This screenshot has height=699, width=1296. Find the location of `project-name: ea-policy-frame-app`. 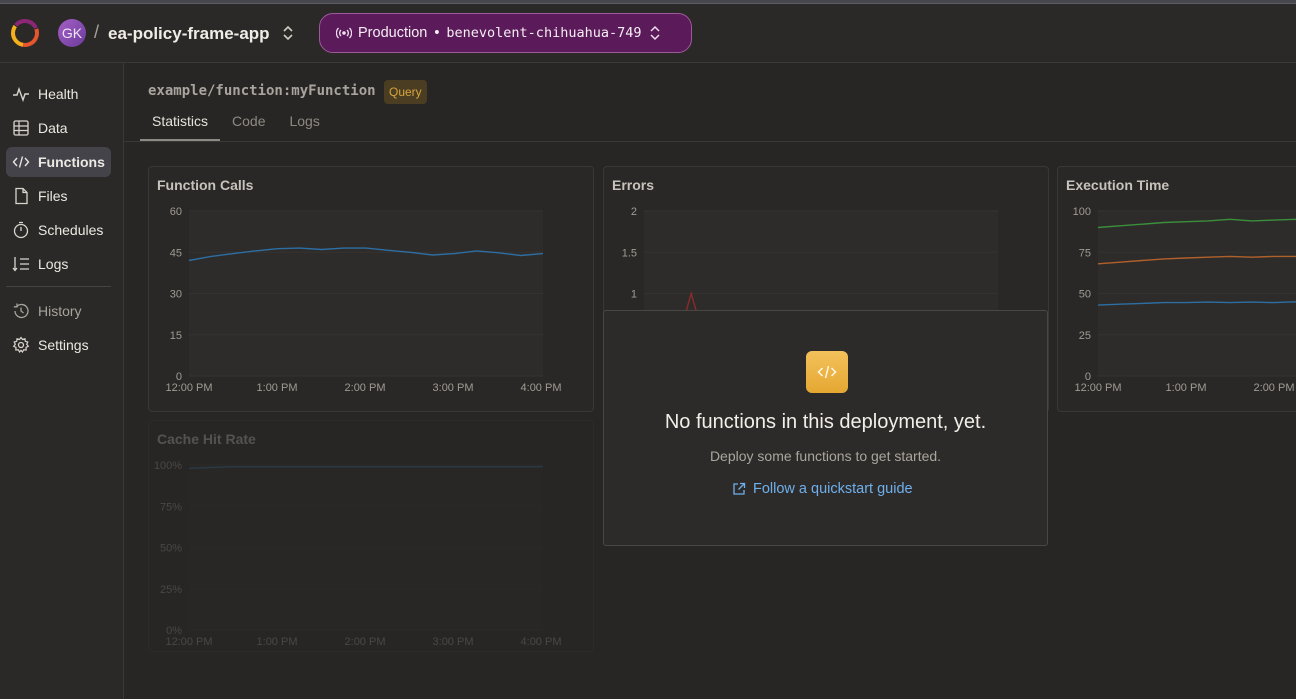

project-name: ea-policy-frame-app is located at coordinates (189, 34).